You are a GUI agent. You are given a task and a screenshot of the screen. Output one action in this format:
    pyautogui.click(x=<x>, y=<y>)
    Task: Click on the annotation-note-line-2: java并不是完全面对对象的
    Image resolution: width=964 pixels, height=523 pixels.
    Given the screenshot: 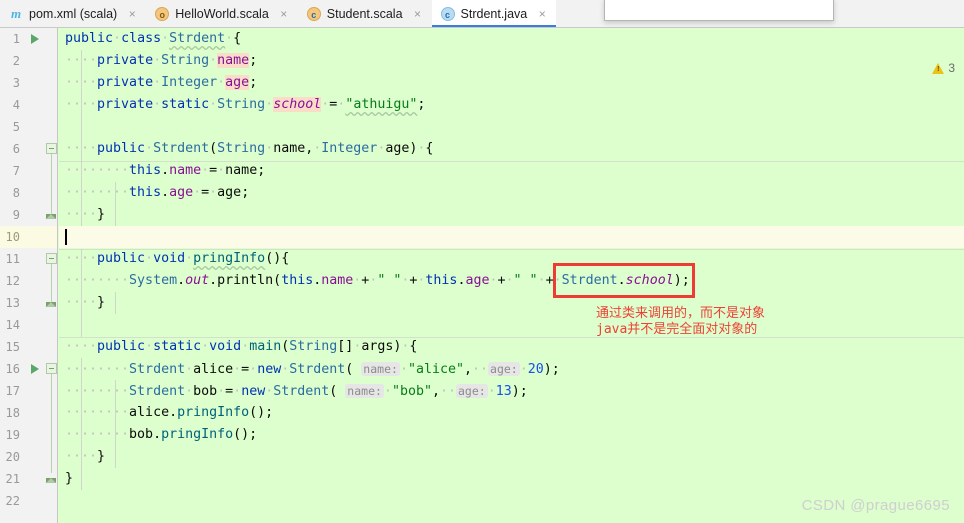 What is the action you would take?
    pyautogui.click(x=677, y=329)
    